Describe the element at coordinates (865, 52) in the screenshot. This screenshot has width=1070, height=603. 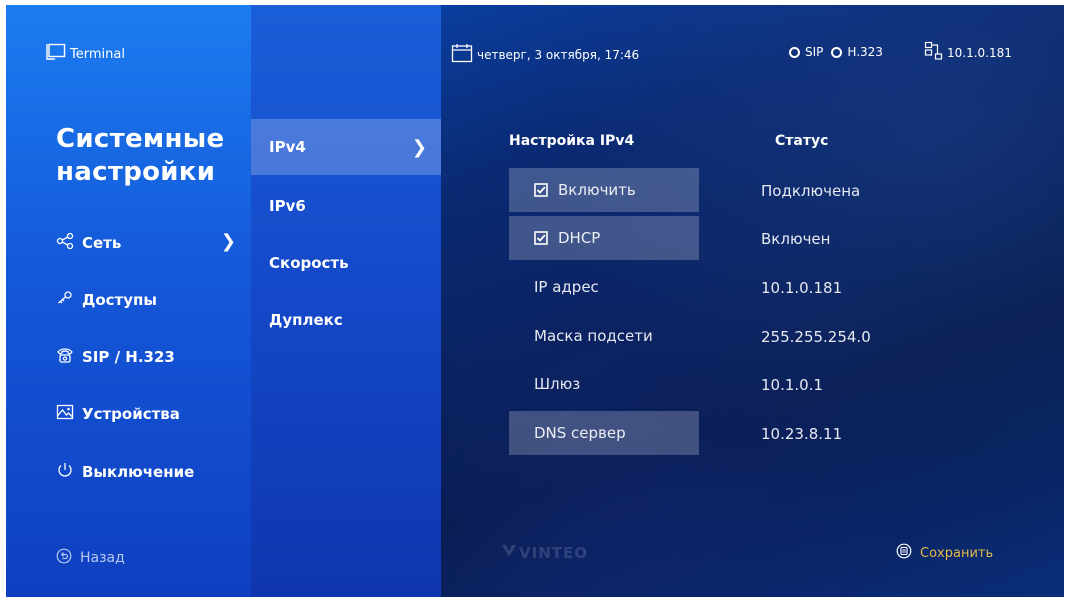
I see `h323-label: H.323` at that location.